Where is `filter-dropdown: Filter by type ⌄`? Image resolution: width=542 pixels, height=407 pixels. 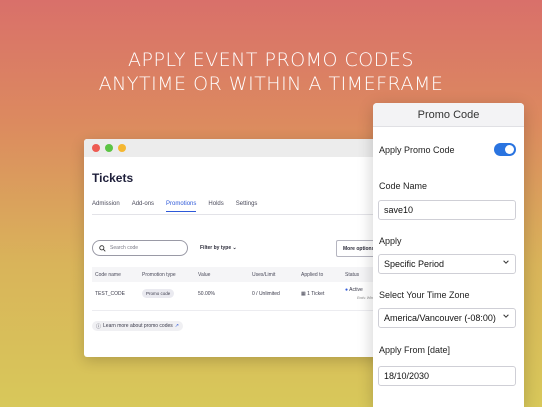 filter-dropdown: Filter by type ⌄ is located at coordinates (218, 248).